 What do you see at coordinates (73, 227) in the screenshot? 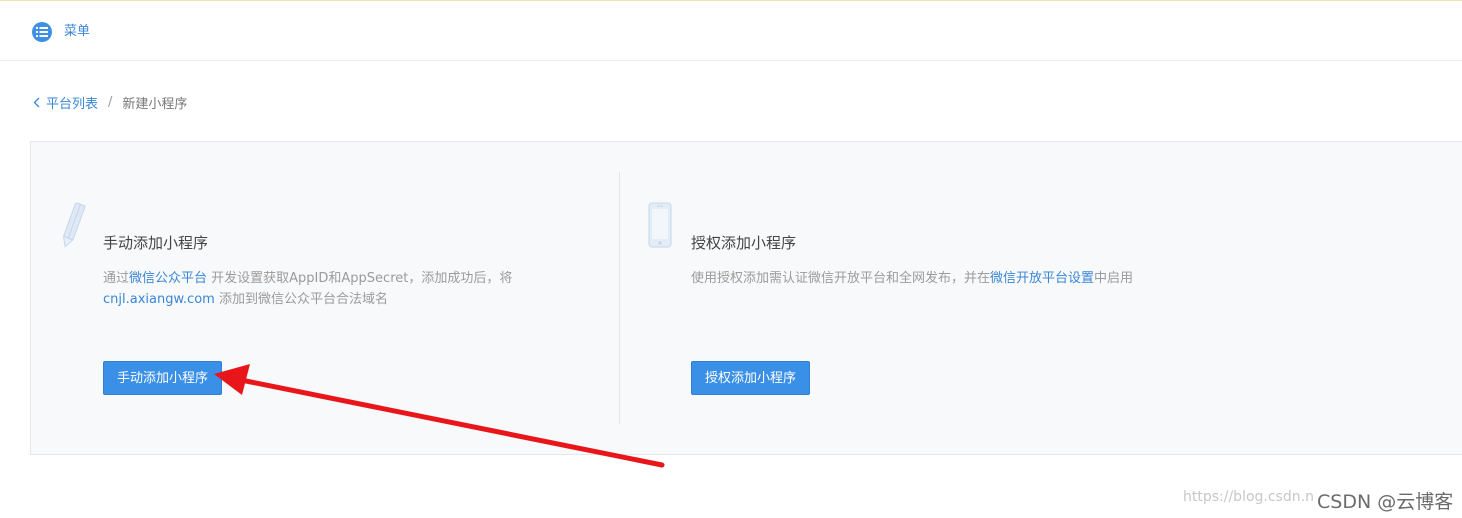
I see `pencil-icon` at bounding box center [73, 227].